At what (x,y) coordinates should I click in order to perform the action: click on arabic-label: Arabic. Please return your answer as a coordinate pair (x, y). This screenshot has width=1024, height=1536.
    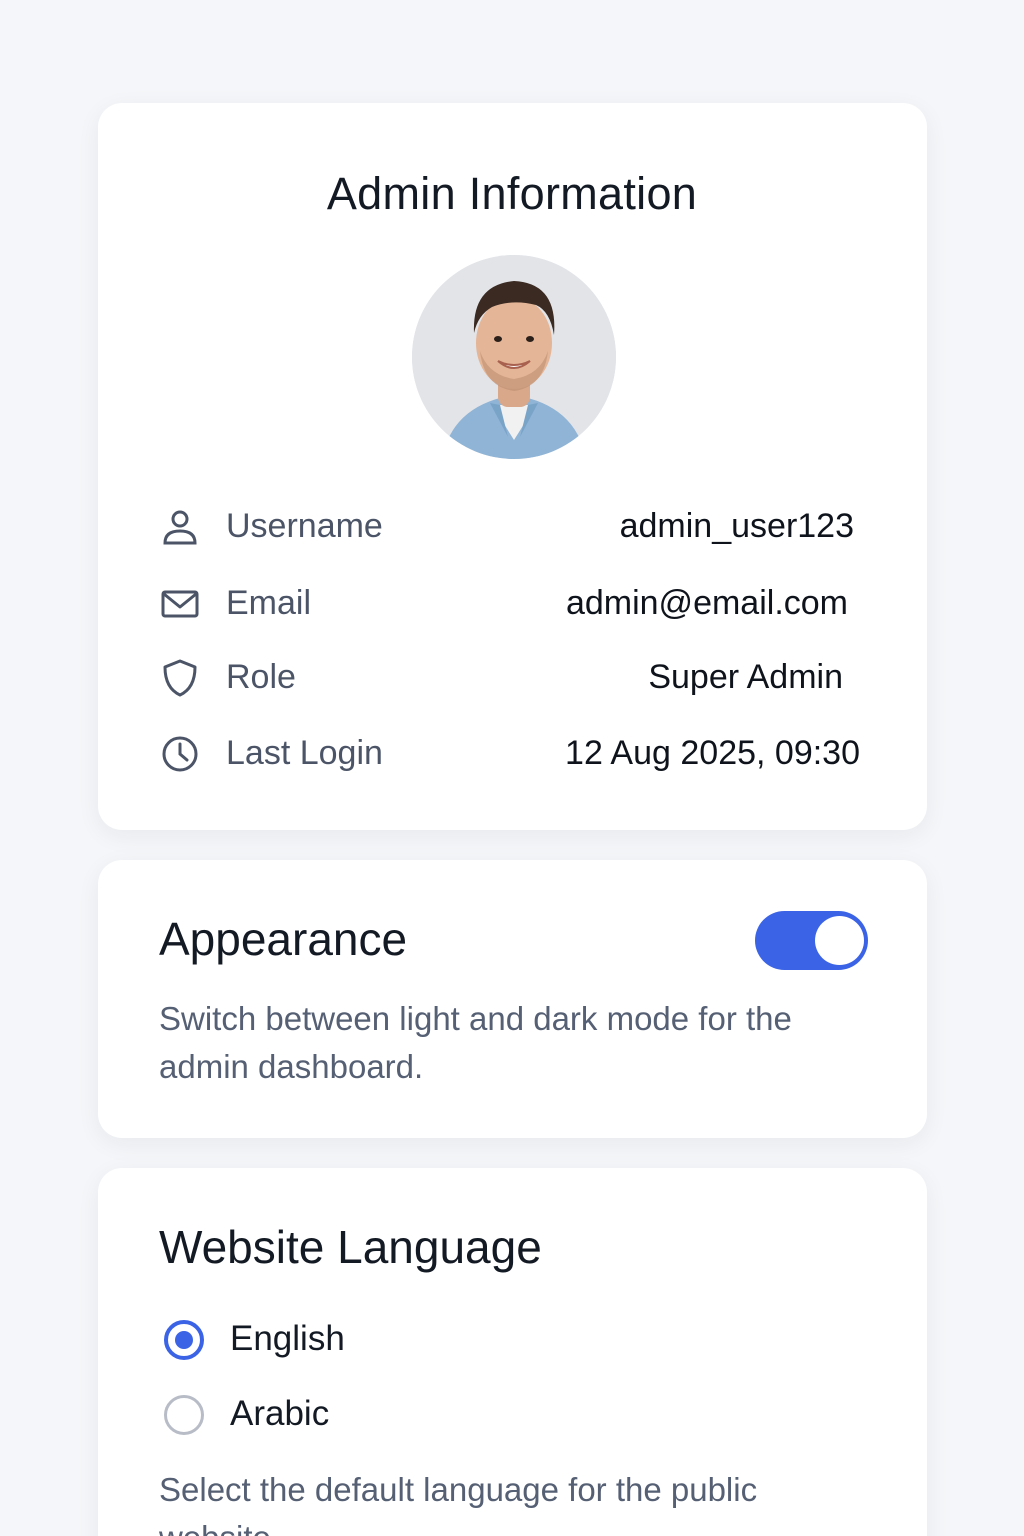
    Looking at the image, I should click on (280, 1413).